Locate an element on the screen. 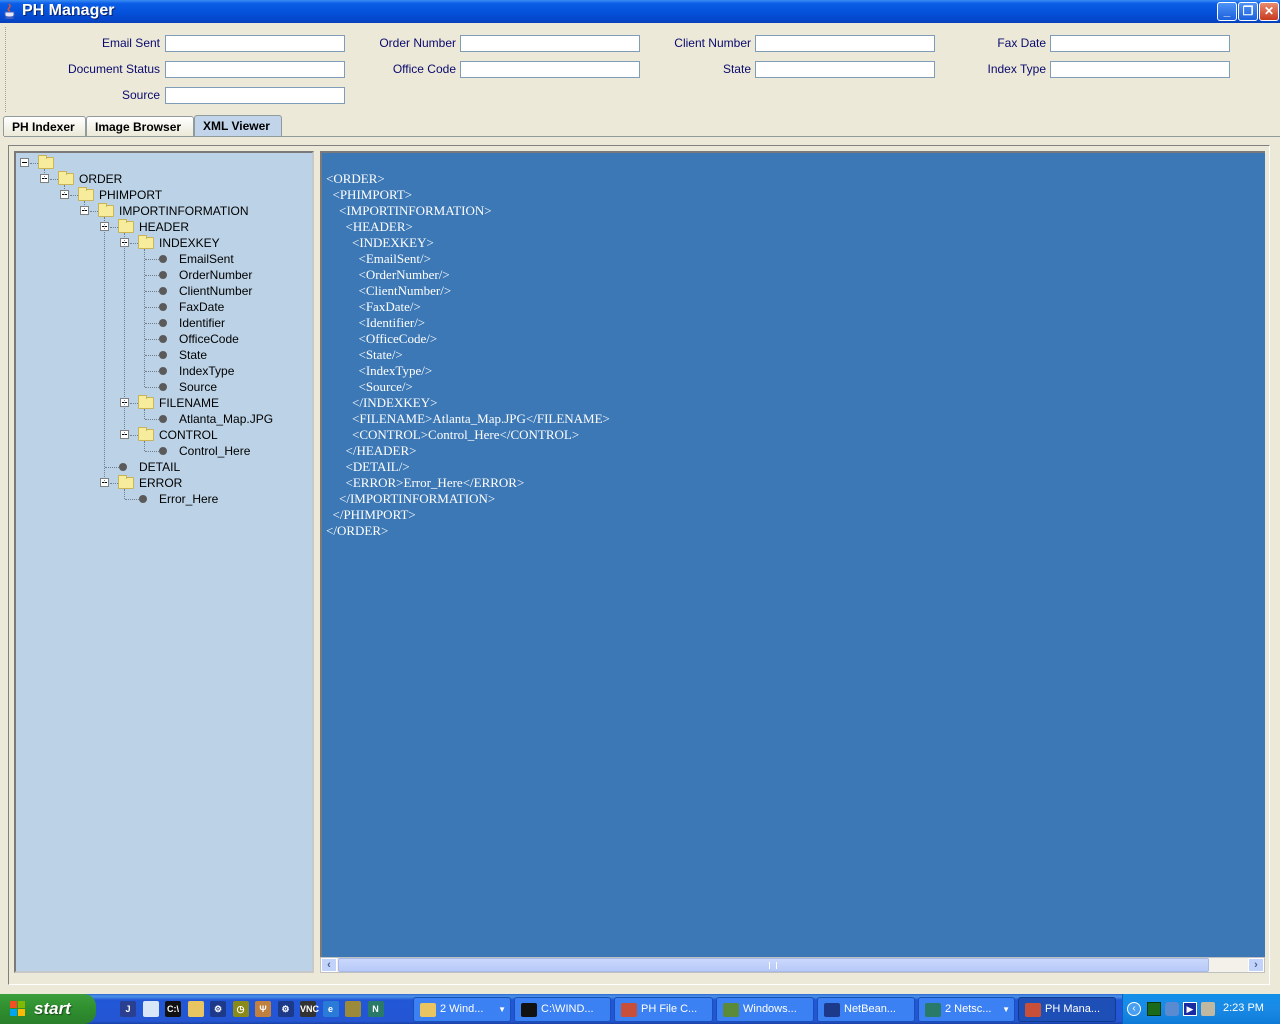  tree-node: CONTROL is located at coordinates (164, 435).